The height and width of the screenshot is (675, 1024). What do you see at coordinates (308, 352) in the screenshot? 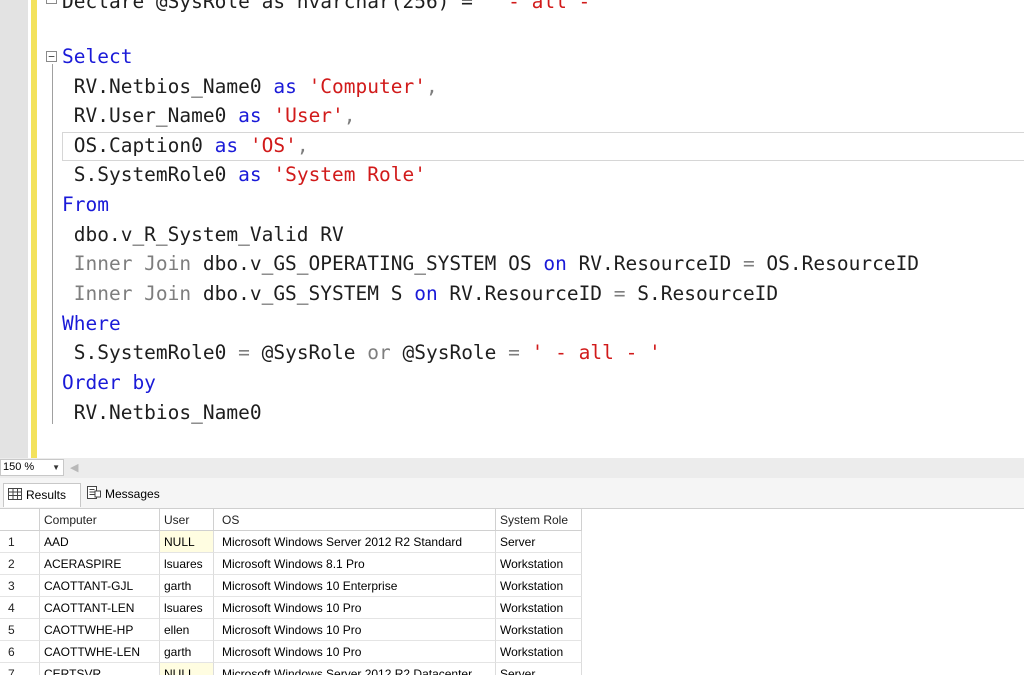
I see `code-text: @SysRole` at bounding box center [308, 352].